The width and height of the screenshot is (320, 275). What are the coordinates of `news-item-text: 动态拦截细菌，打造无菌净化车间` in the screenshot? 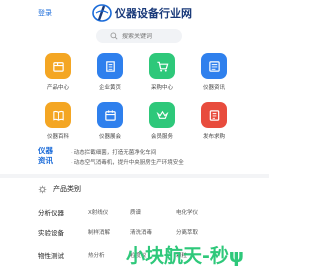 It's located at (115, 153).